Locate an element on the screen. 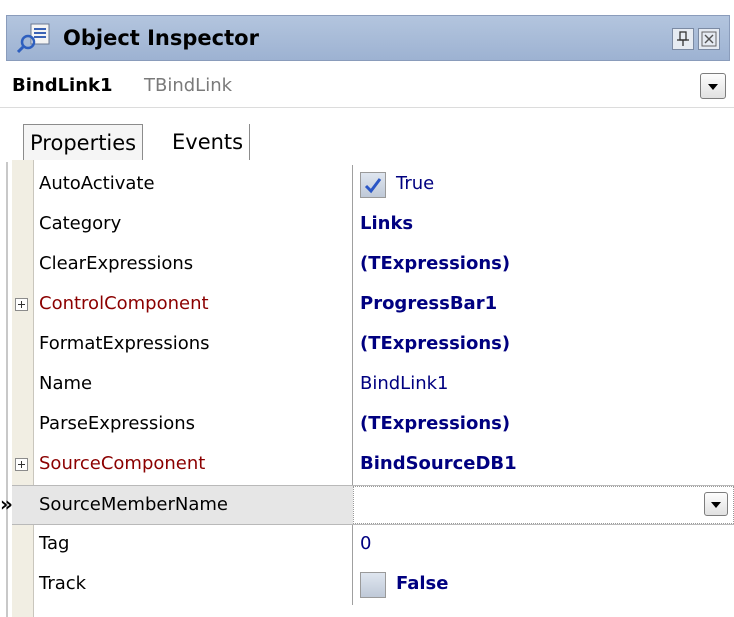 The width and height of the screenshot is (734, 617). property-row-formatexpressions: FormatExpressions (TExpressions) is located at coordinates (373, 345).